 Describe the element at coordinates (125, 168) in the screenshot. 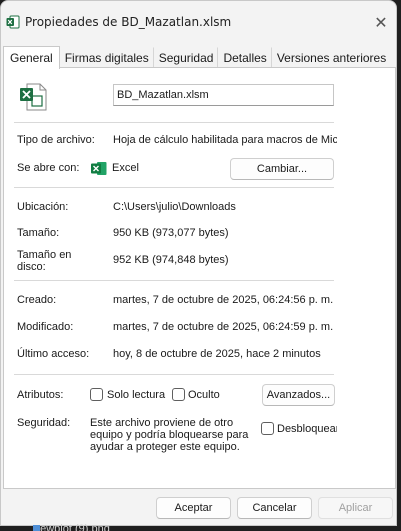

I see `opens-with-value: Excel` at that location.